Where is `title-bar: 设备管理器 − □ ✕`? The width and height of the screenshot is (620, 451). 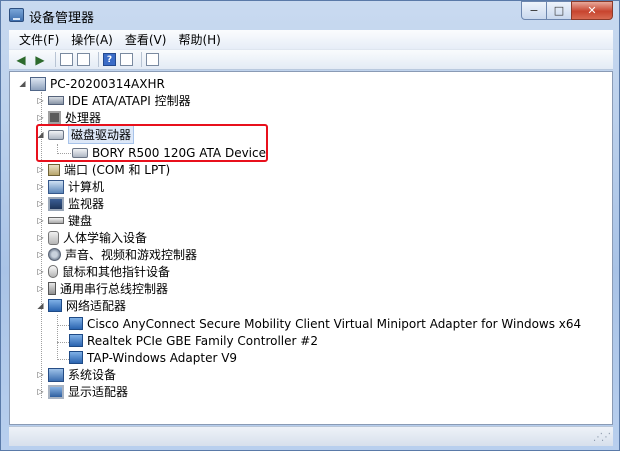
title-bar: 设备管理器 − □ ✕ is located at coordinates (310, 15).